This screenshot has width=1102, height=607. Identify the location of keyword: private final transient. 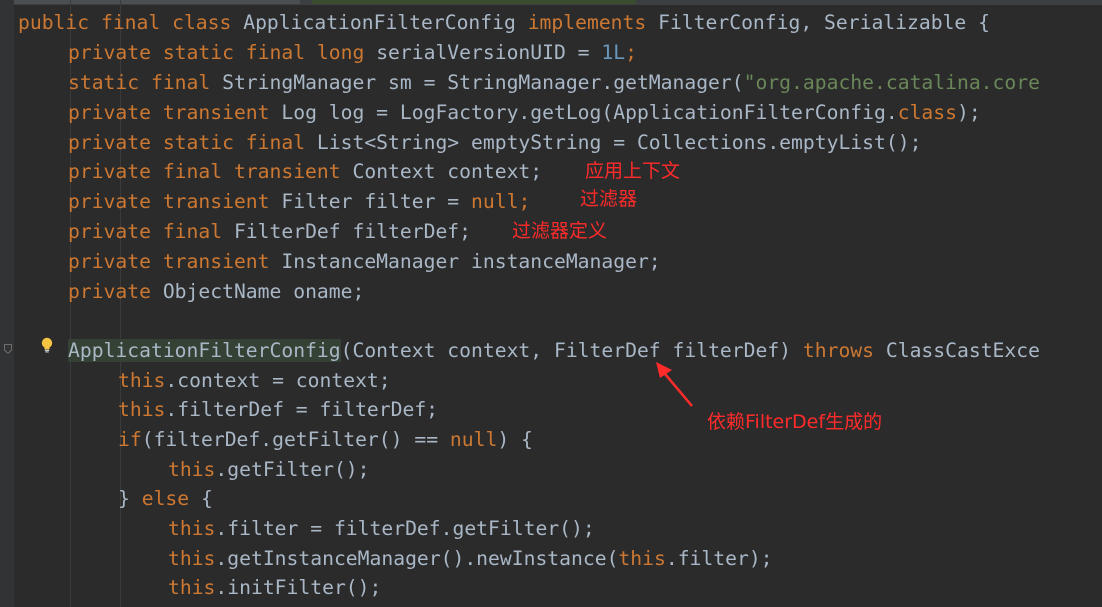
(210, 171).